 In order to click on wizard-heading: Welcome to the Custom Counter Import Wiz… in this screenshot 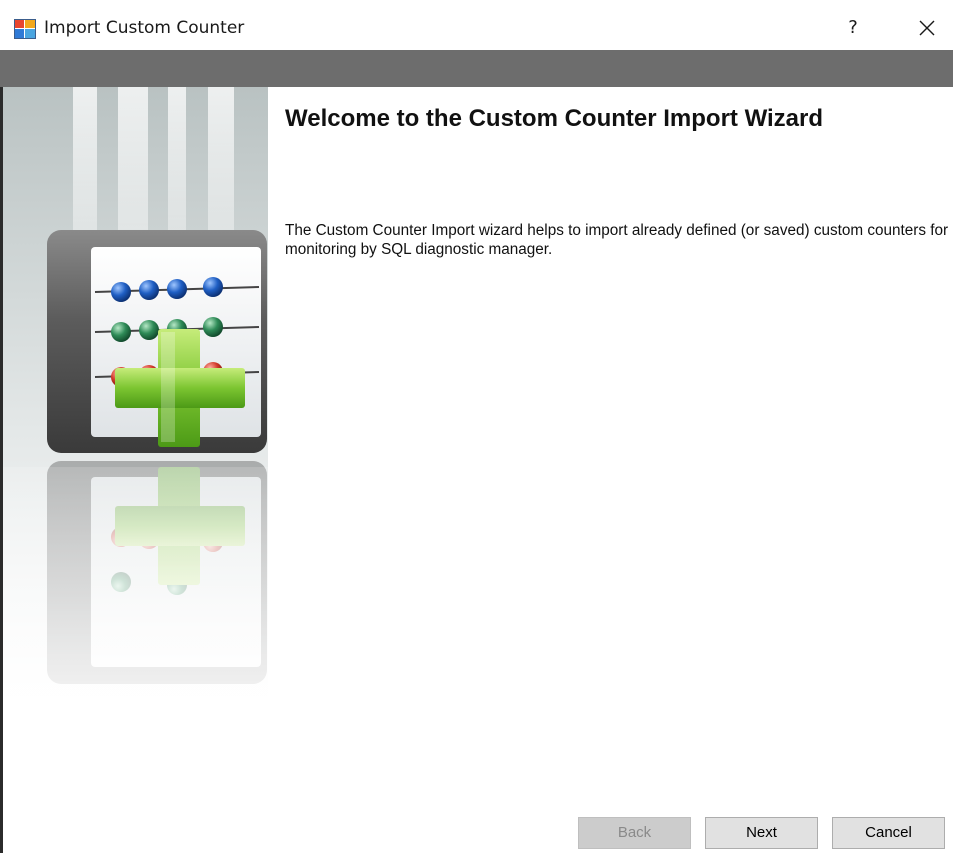, I will do `click(554, 118)`.